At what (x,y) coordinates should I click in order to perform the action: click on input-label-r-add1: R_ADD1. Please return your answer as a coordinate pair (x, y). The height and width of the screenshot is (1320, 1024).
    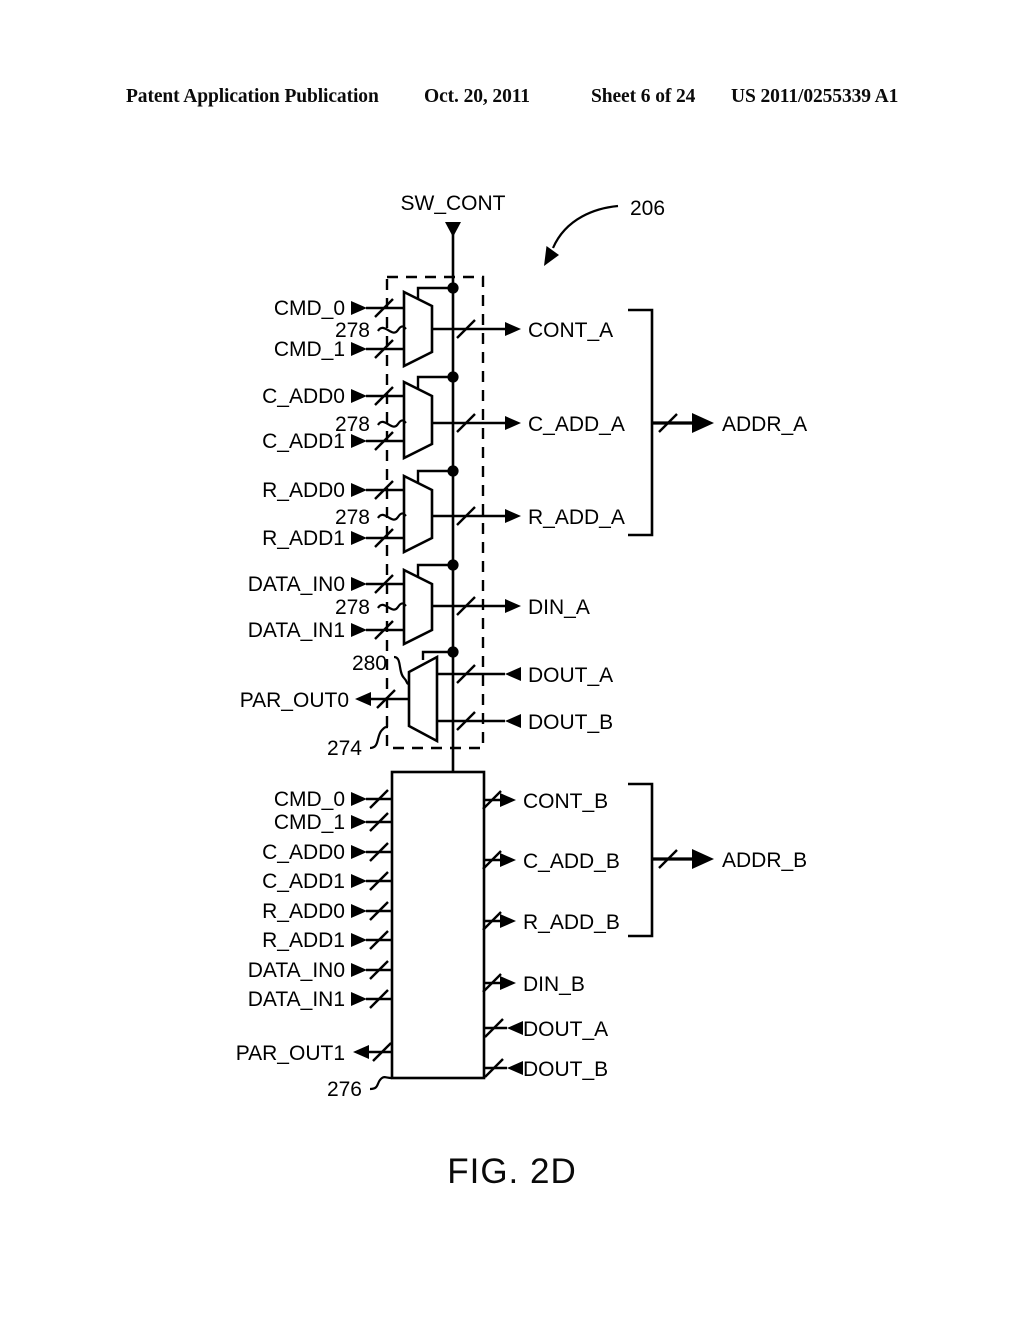
    Looking at the image, I should click on (303, 538).